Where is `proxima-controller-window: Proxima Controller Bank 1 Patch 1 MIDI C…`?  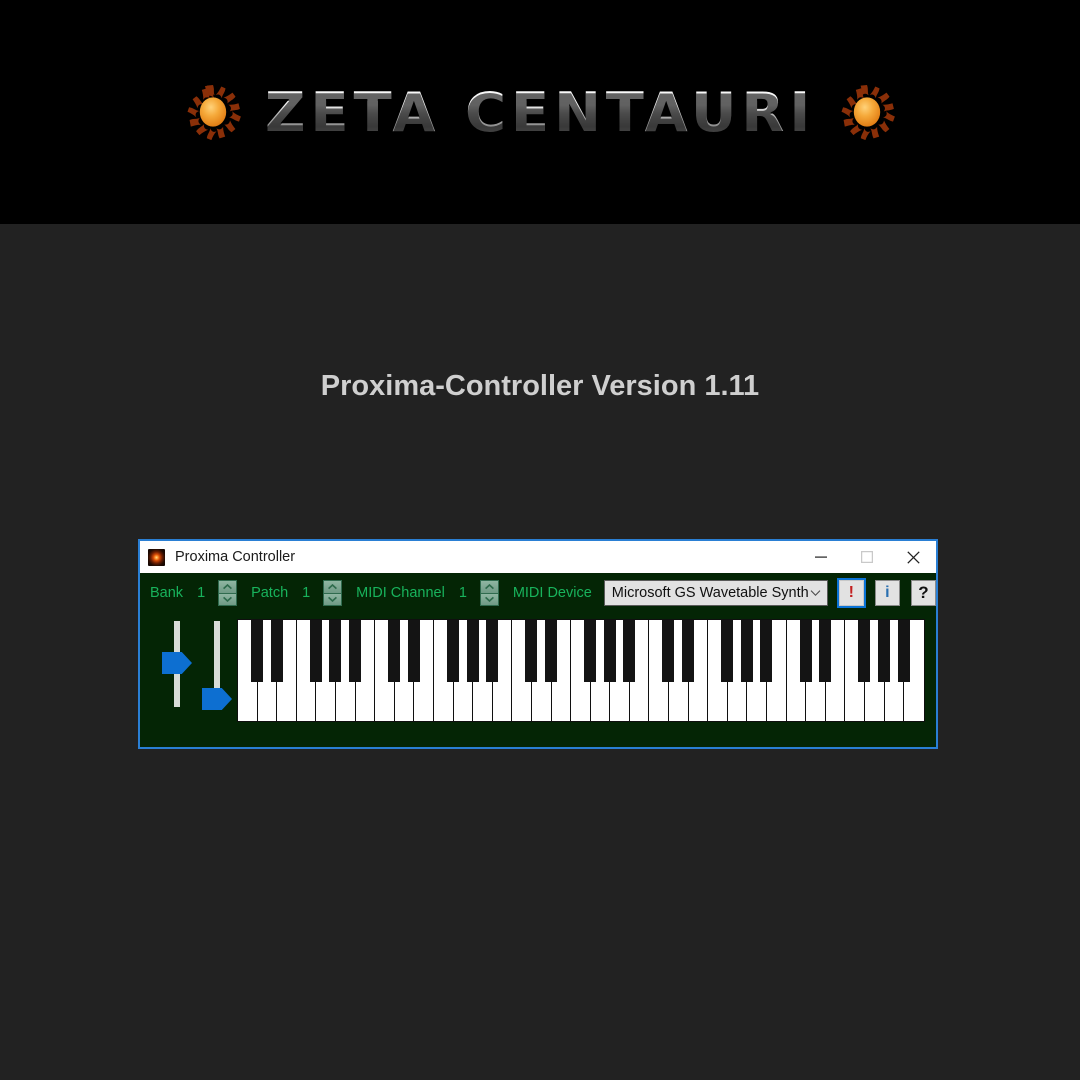
proxima-controller-window: Proxima Controller Bank 1 Patch 1 MIDI C… is located at coordinates (538, 644).